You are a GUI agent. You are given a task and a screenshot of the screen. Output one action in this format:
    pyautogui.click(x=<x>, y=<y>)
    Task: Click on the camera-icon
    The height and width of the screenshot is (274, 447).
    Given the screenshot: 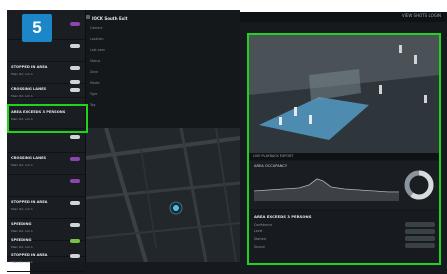 What is the action you would take?
    pyautogui.click(x=88, y=17)
    